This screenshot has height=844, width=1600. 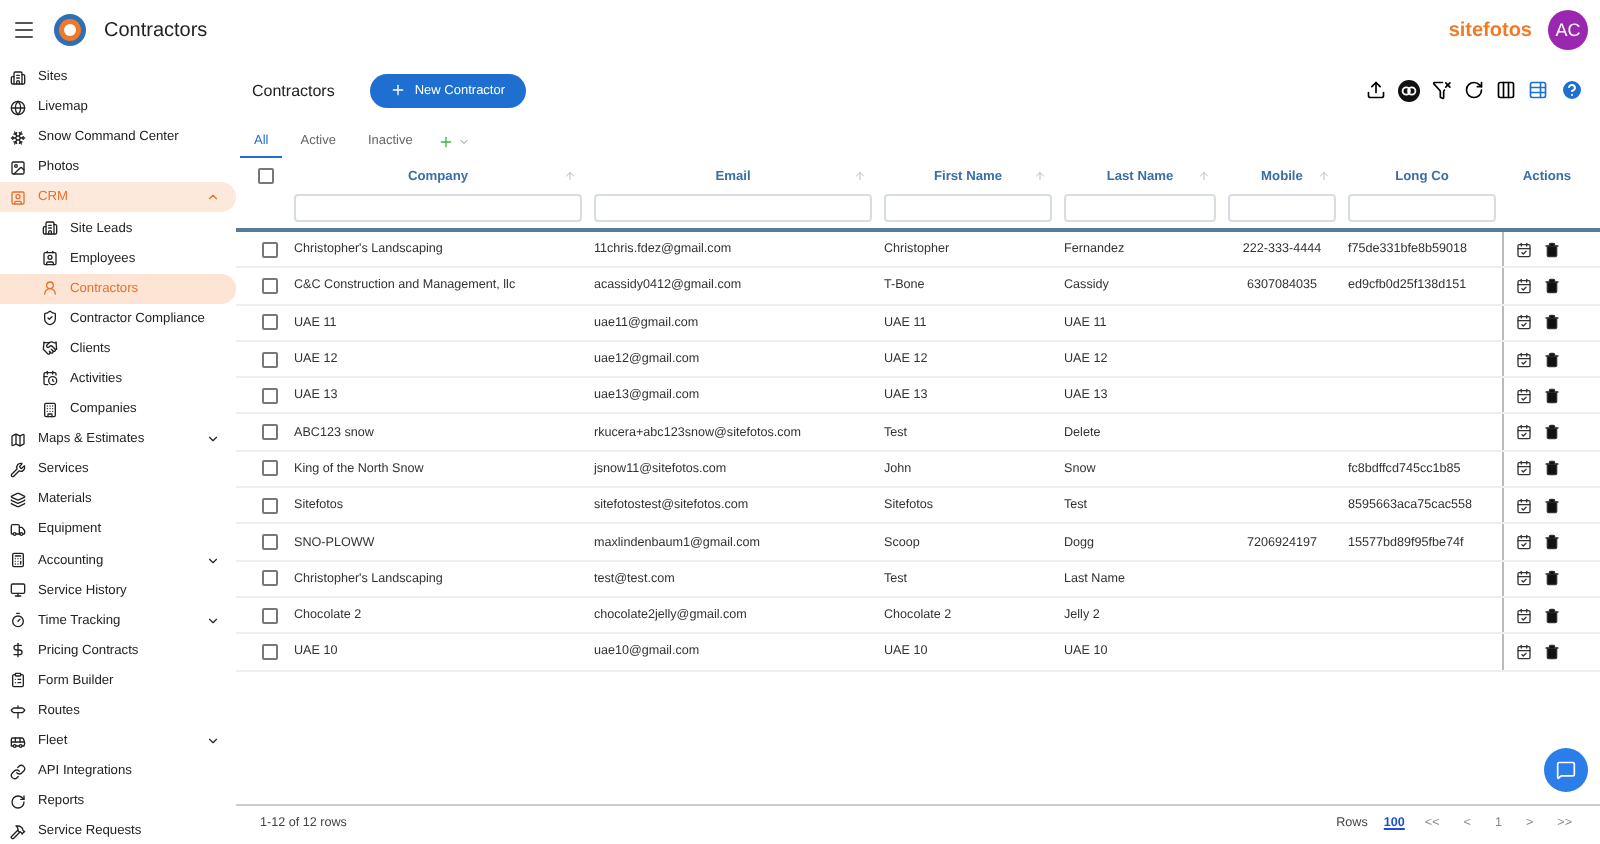 I want to click on calculator-icon, so click(x=18, y=560).